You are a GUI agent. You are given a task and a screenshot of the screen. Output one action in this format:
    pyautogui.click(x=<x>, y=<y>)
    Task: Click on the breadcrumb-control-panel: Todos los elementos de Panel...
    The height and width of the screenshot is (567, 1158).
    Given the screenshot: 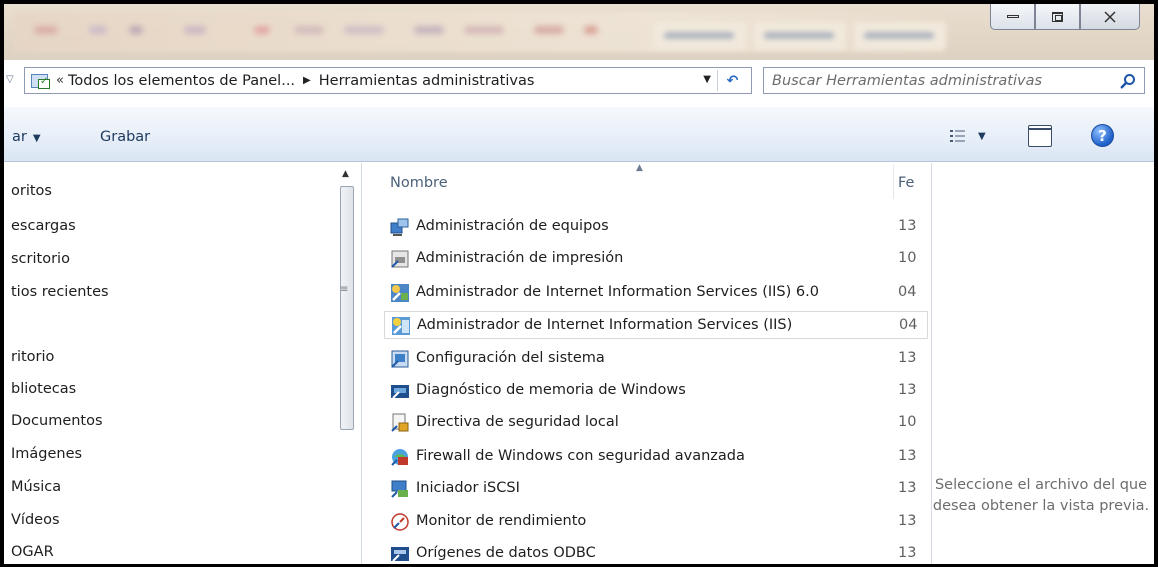 What is the action you would take?
    pyautogui.click(x=181, y=81)
    